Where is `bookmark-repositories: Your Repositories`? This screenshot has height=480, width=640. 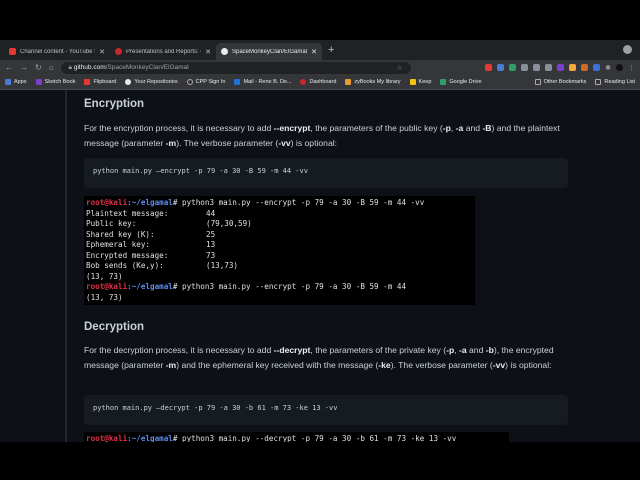 bookmark-repositories: Your Repositories is located at coordinates (151, 82).